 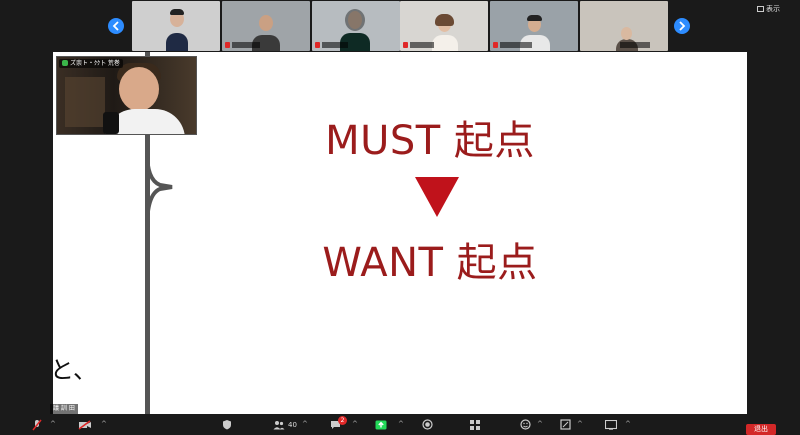 What do you see at coordinates (279, 424) in the screenshot?
I see `people-icon` at bounding box center [279, 424].